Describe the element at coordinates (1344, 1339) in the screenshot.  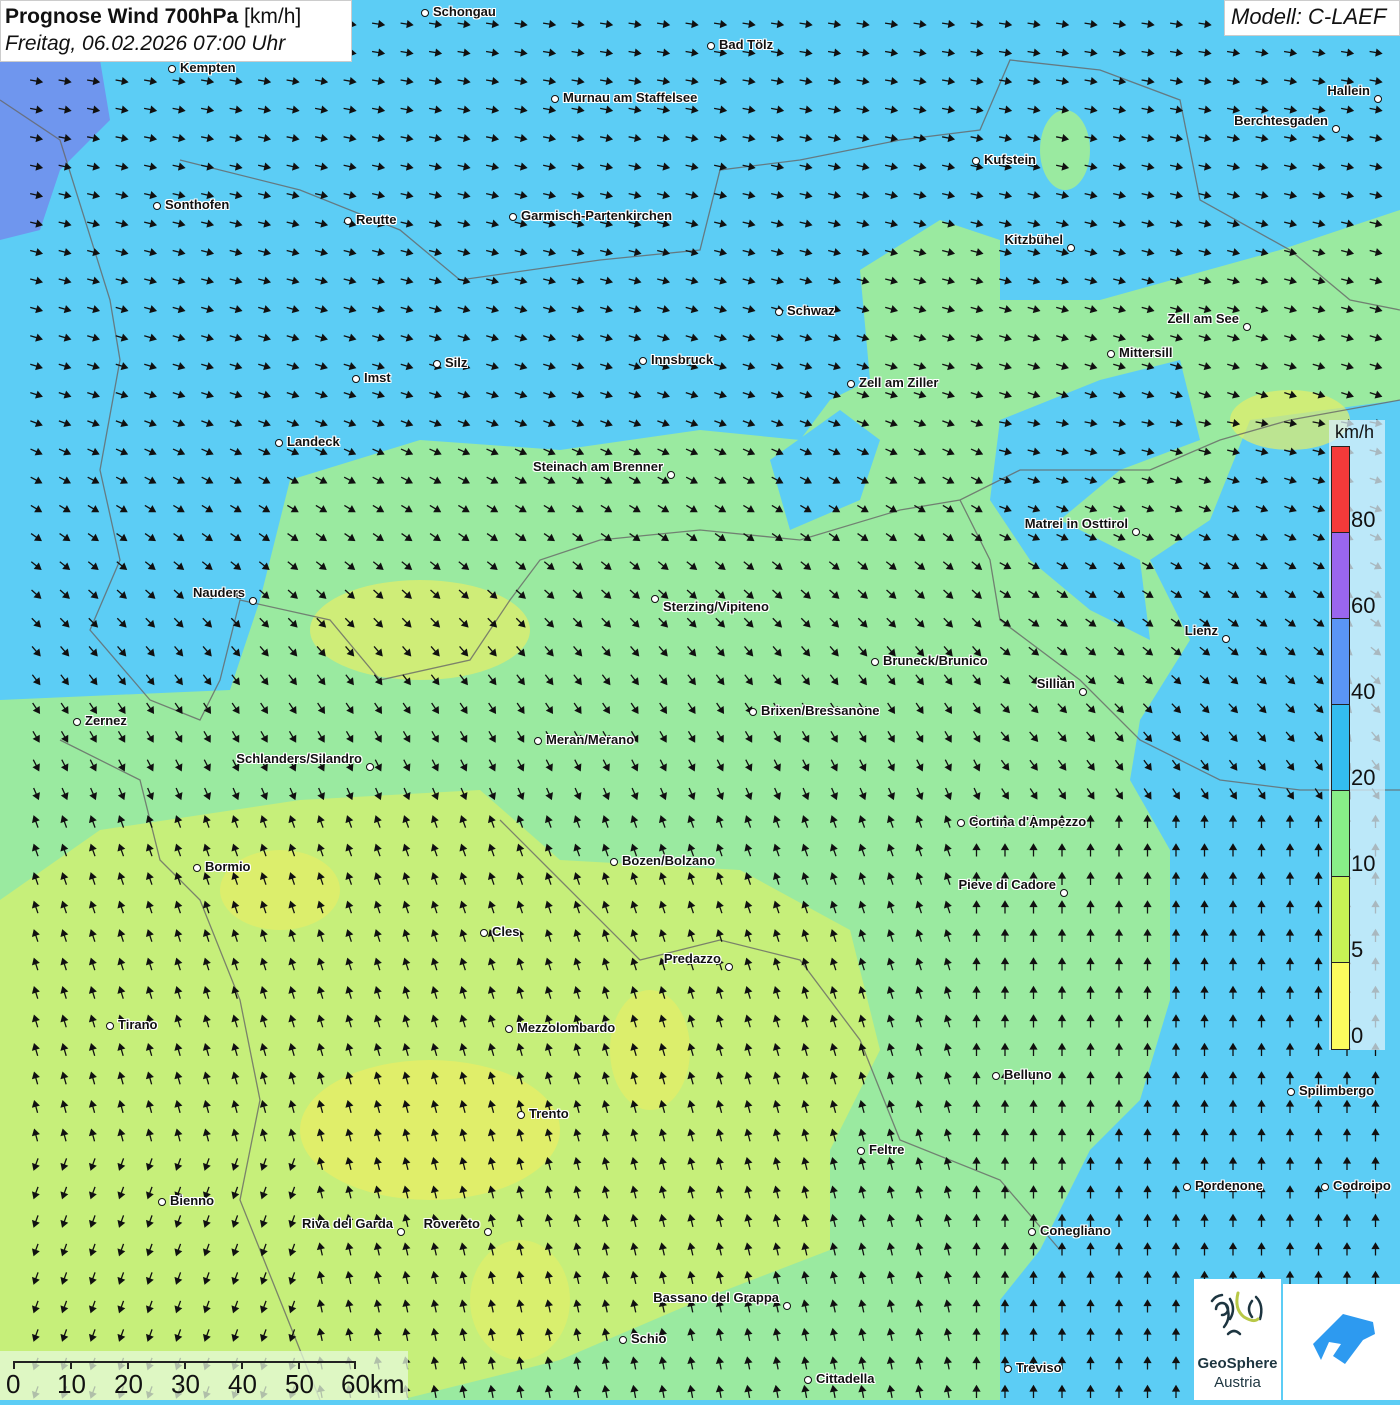
I see `mountain-logo-icon` at that location.